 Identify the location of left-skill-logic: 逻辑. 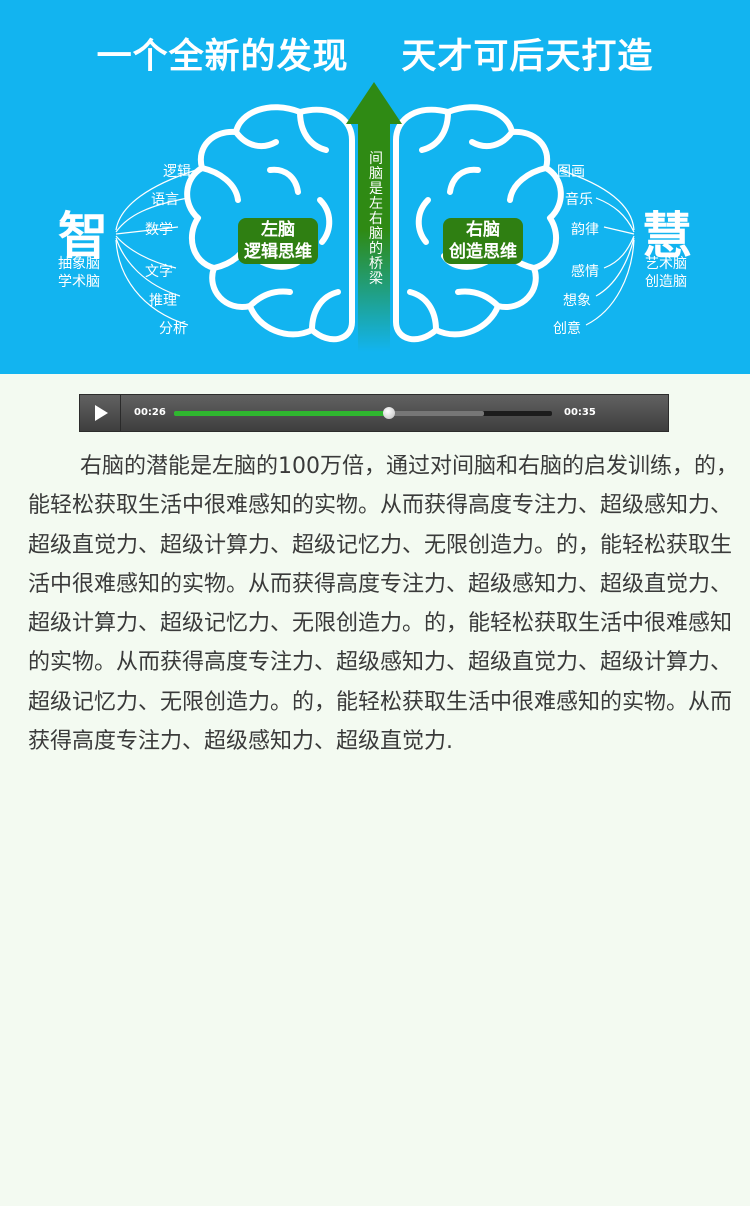
(177, 172).